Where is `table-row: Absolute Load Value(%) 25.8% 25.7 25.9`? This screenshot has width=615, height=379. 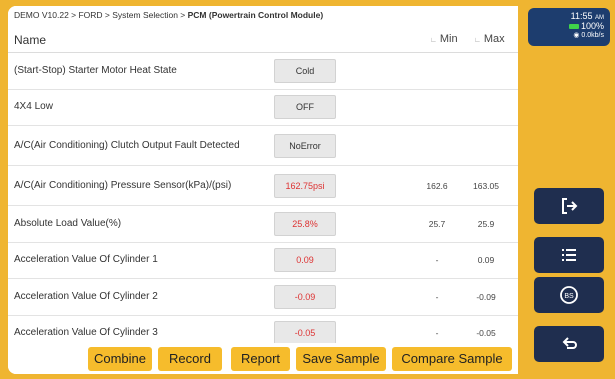 table-row: Absolute Load Value(%) 25.8% 25.7 25.9 is located at coordinates (263, 224).